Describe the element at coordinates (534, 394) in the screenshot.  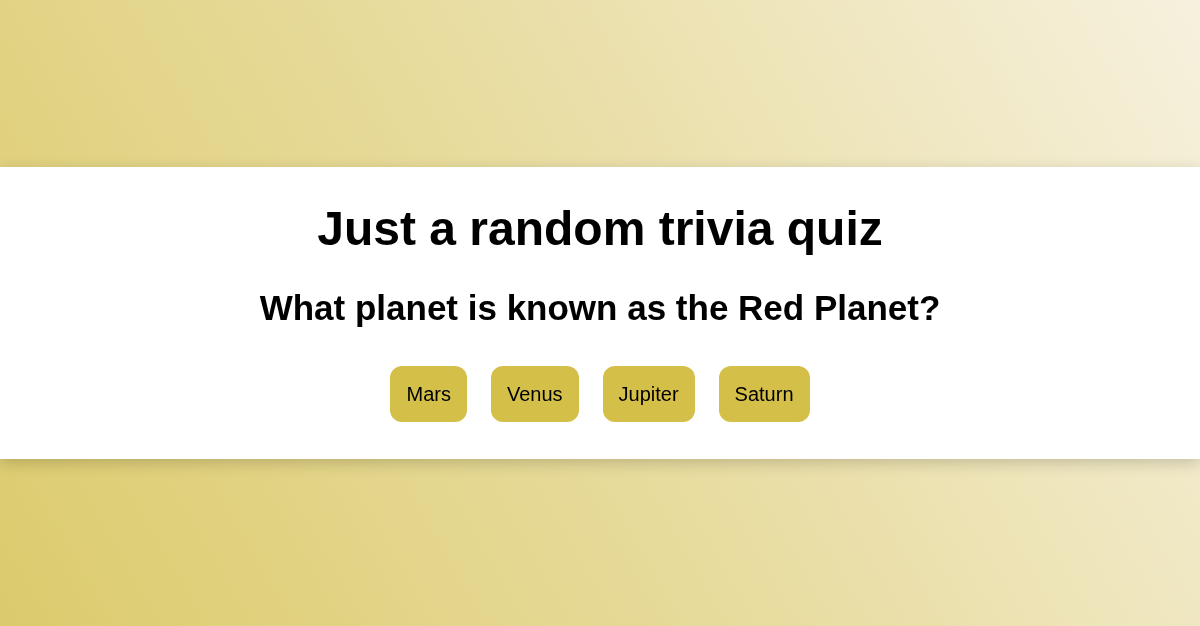
I see `answer-button: Venus` at that location.